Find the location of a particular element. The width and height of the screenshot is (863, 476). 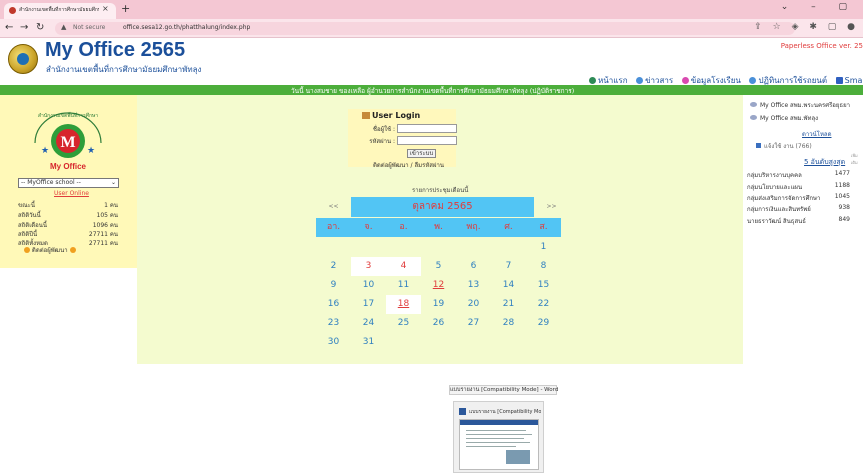

calendar-day: 16 is located at coordinates (333, 304).